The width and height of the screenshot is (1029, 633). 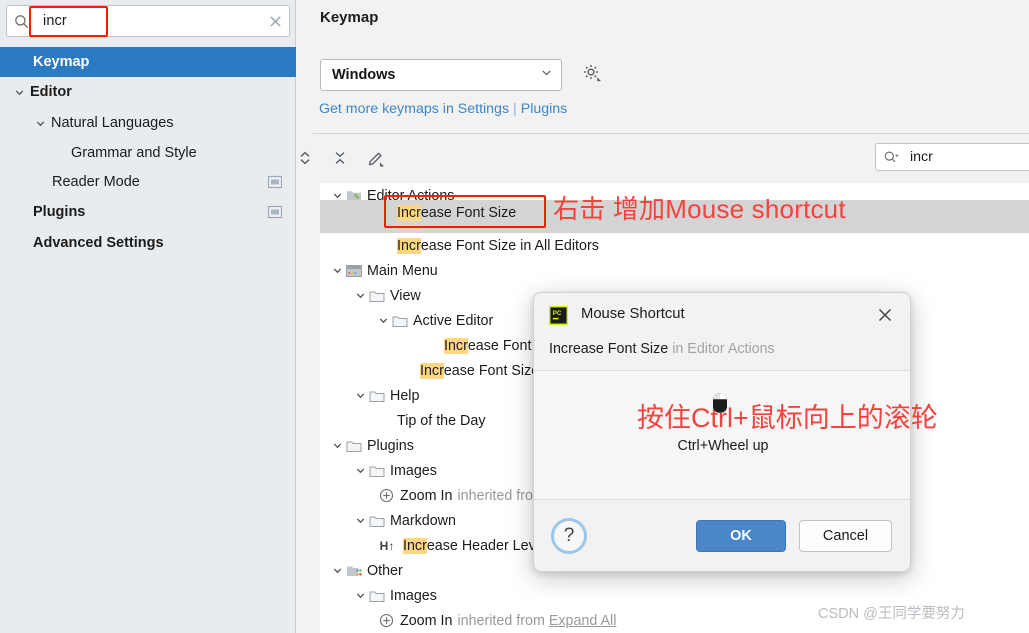 I want to click on sidebar-item-label: Plugins, so click(x=59, y=212).